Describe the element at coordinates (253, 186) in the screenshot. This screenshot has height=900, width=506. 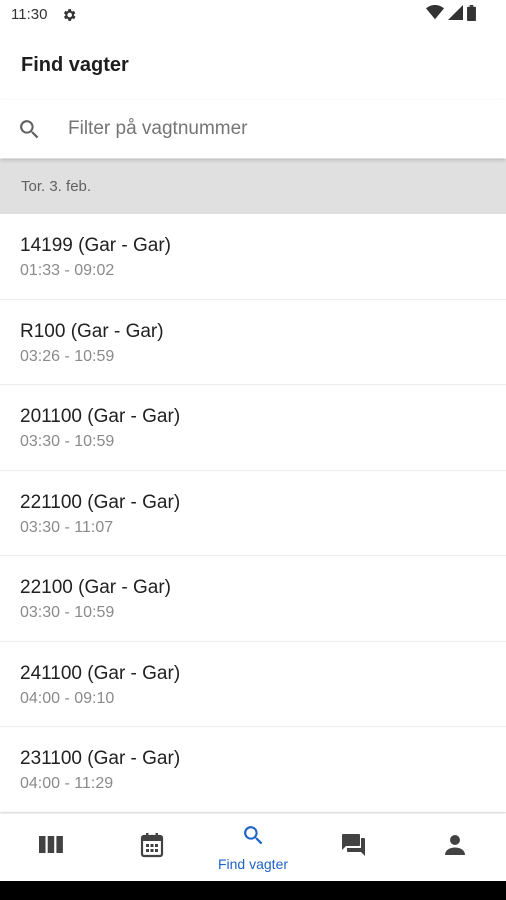
I see `date-section-header: Tor. 3. feb.` at that location.